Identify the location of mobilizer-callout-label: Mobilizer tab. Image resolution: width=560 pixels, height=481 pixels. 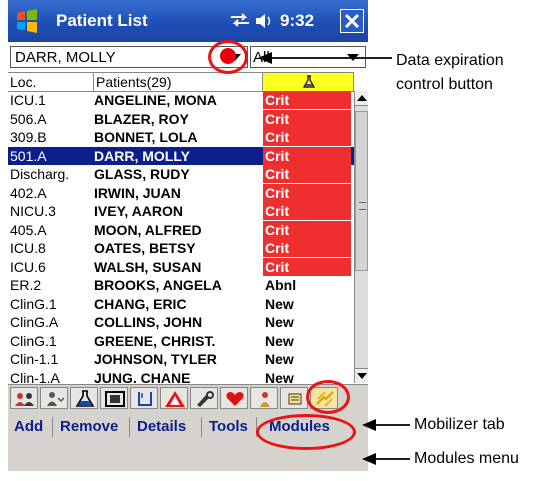
(459, 424).